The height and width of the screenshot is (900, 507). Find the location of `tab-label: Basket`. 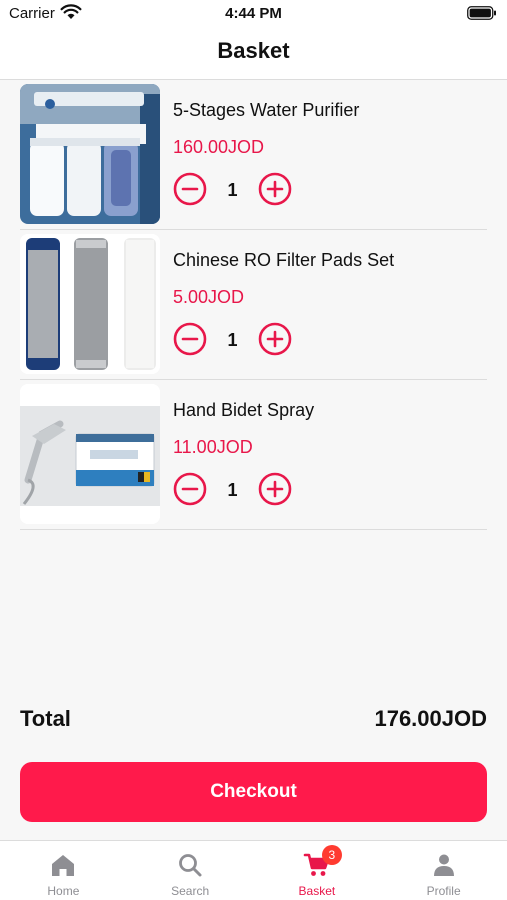

tab-label: Basket is located at coordinates (317, 891).